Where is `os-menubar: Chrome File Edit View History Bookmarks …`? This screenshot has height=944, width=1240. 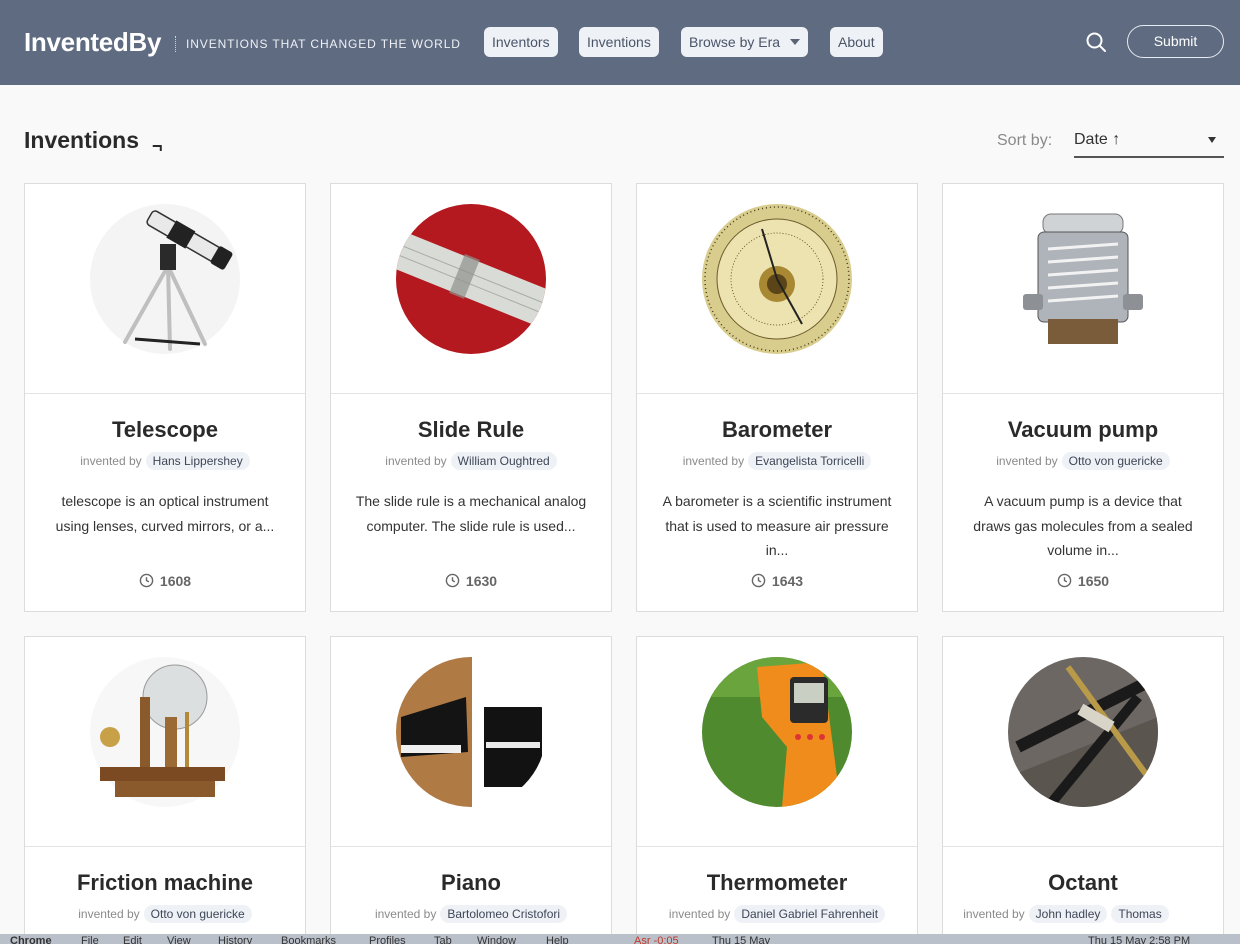 os-menubar: Chrome File Edit View History Bookmarks … is located at coordinates (620, 939).